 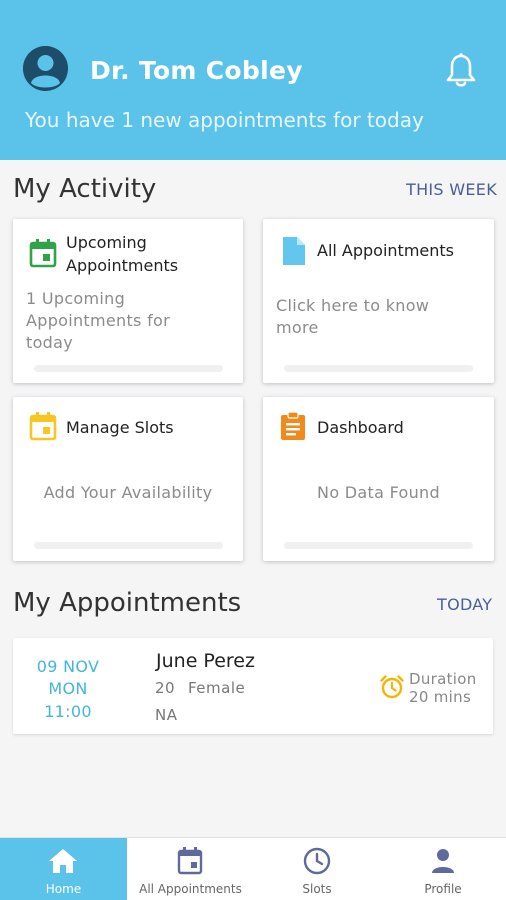 I want to click on my-appointments-title: My Appointments, so click(x=127, y=603).